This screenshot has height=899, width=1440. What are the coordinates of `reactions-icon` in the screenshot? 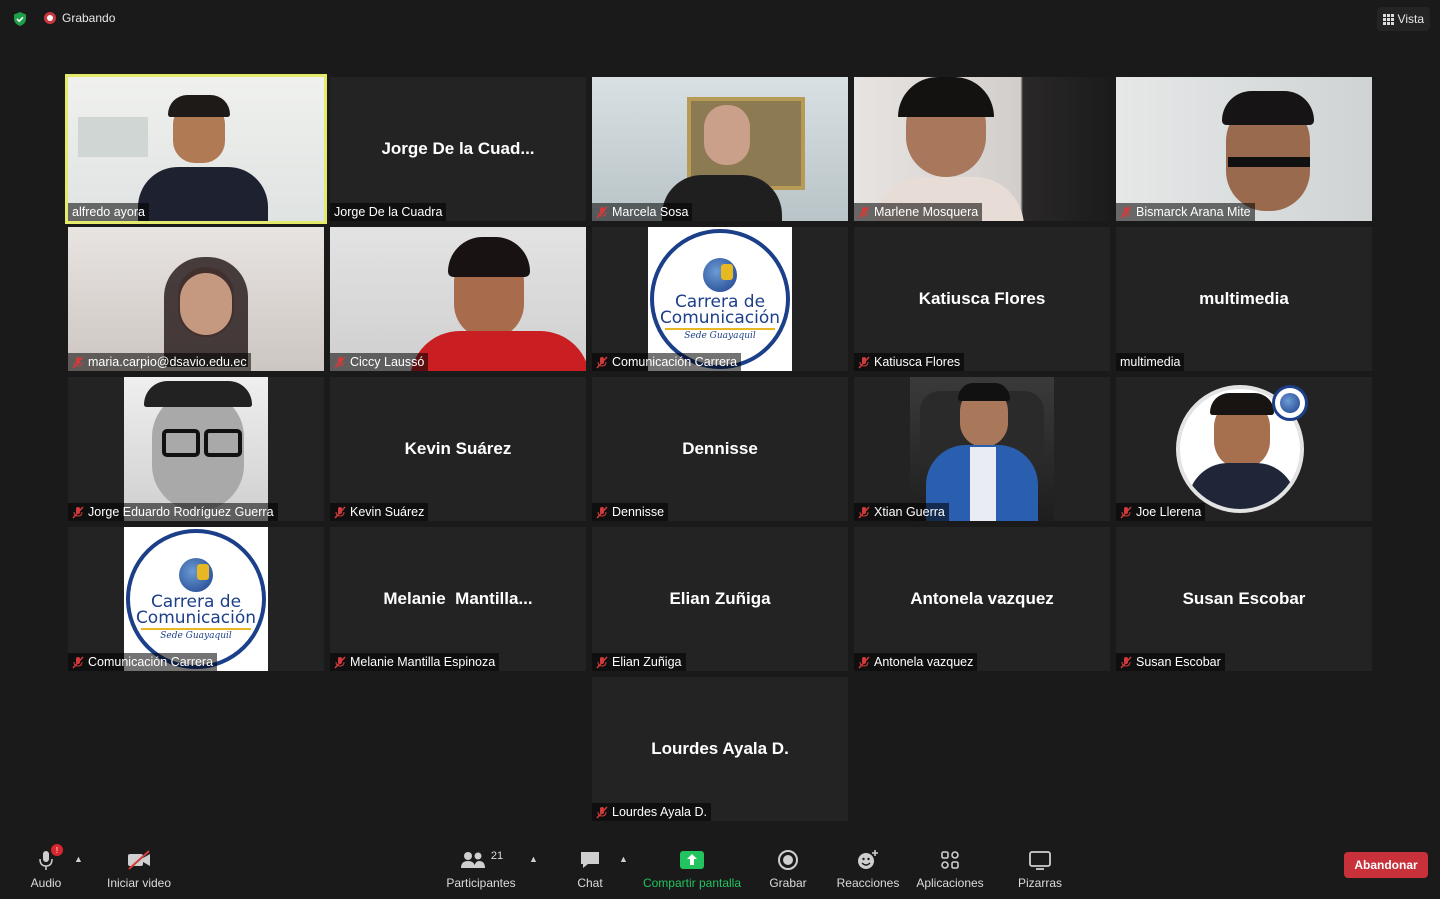 It's located at (868, 859).